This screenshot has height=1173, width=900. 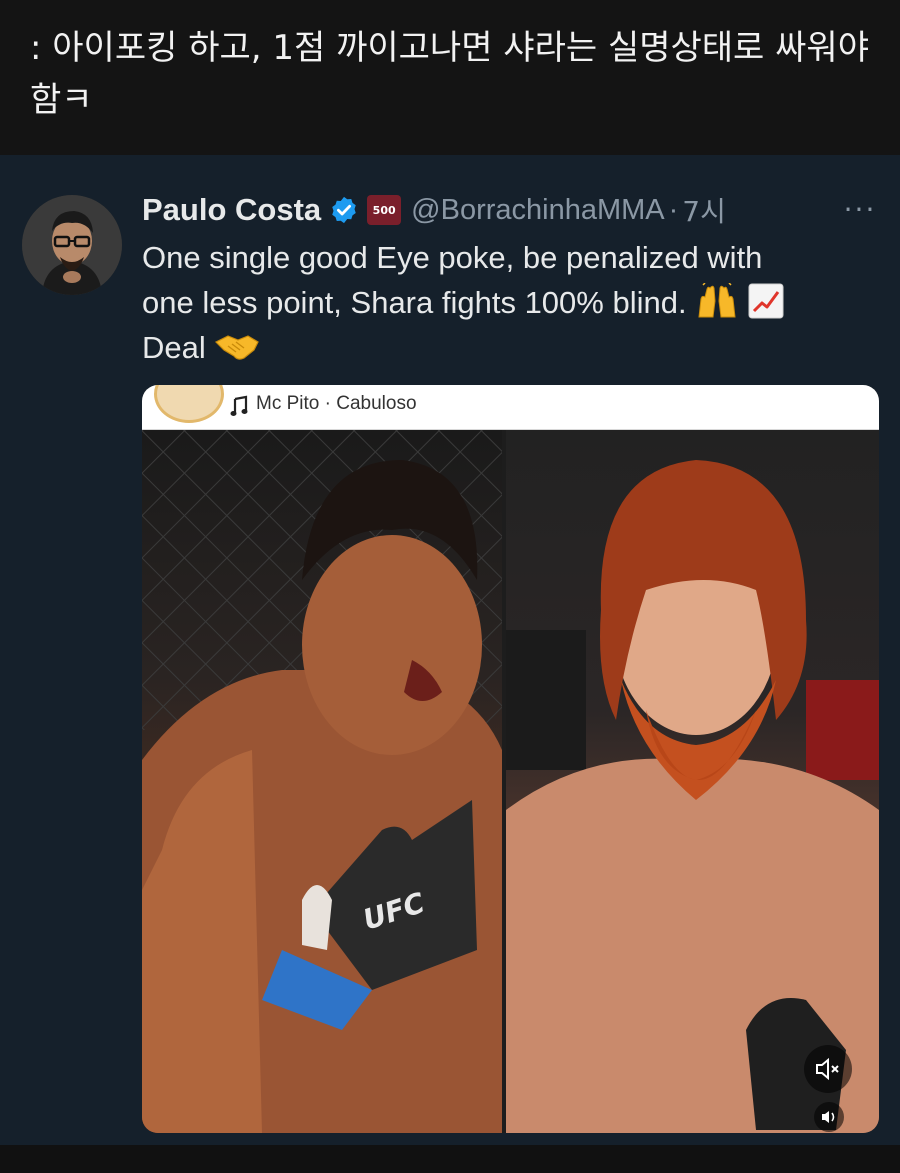 I want to click on speaker-icon, so click(x=828, y=1117).